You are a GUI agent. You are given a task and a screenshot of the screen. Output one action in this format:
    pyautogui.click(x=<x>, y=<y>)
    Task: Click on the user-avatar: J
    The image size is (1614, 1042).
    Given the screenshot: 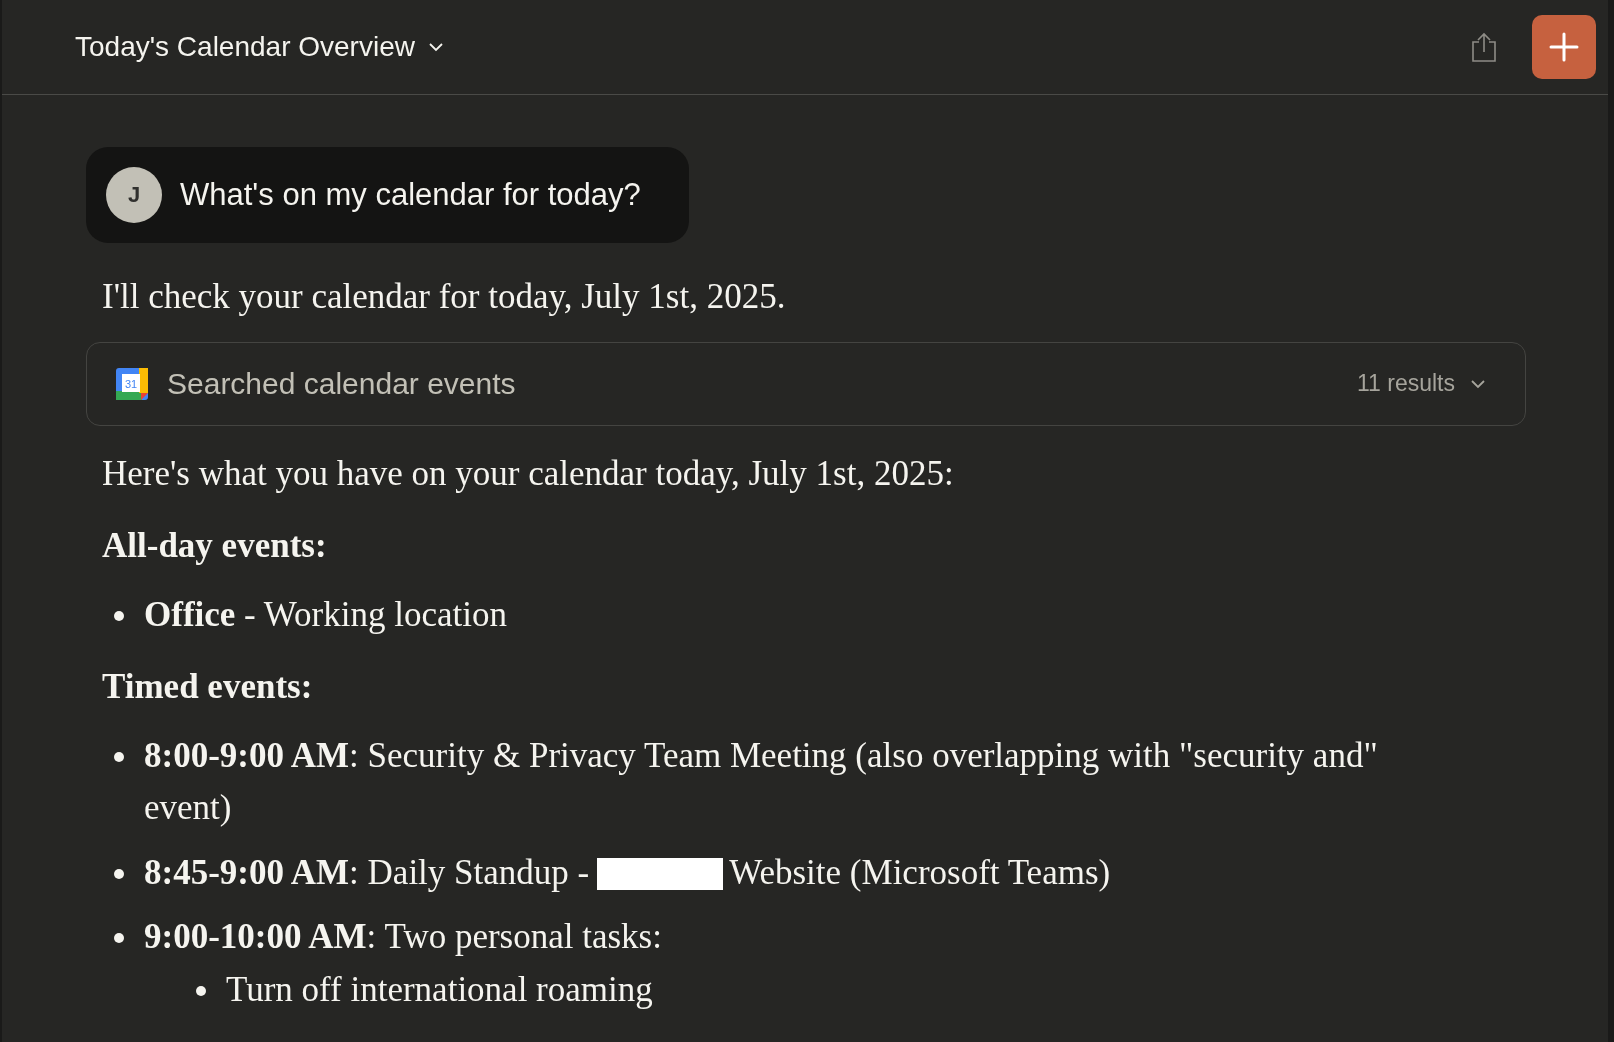 What is the action you would take?
    pyautogui.click(x=134, y=195)
    